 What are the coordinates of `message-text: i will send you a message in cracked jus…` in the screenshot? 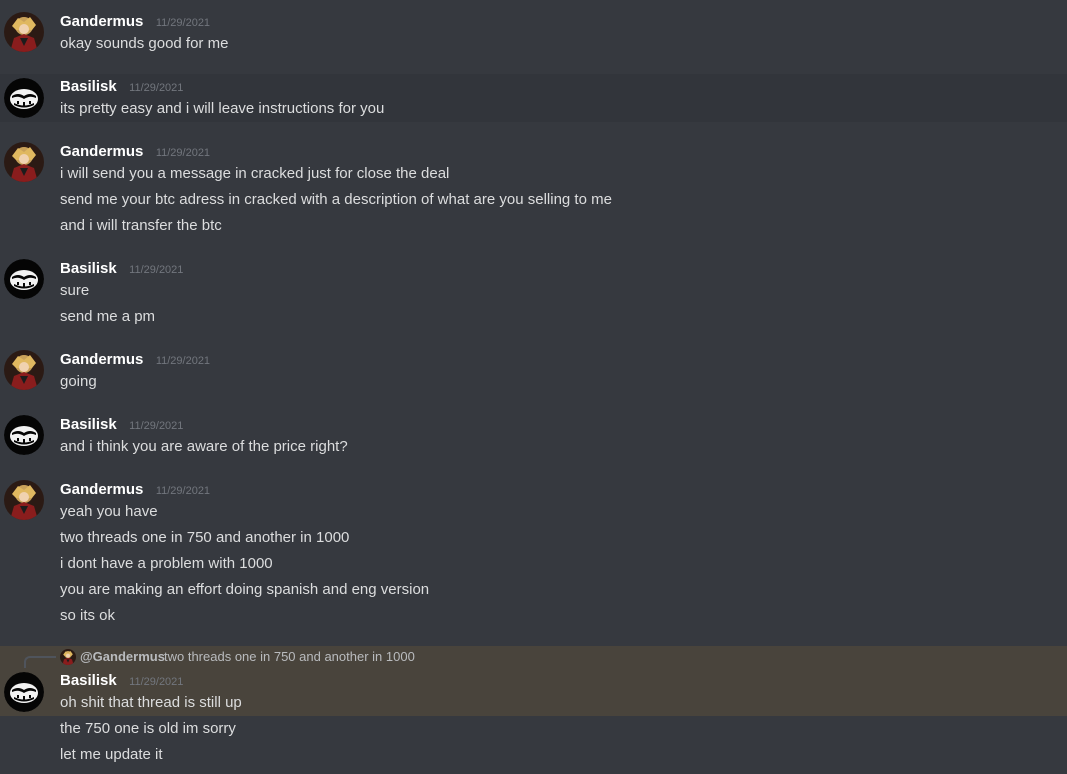 It's located at (255, 173).